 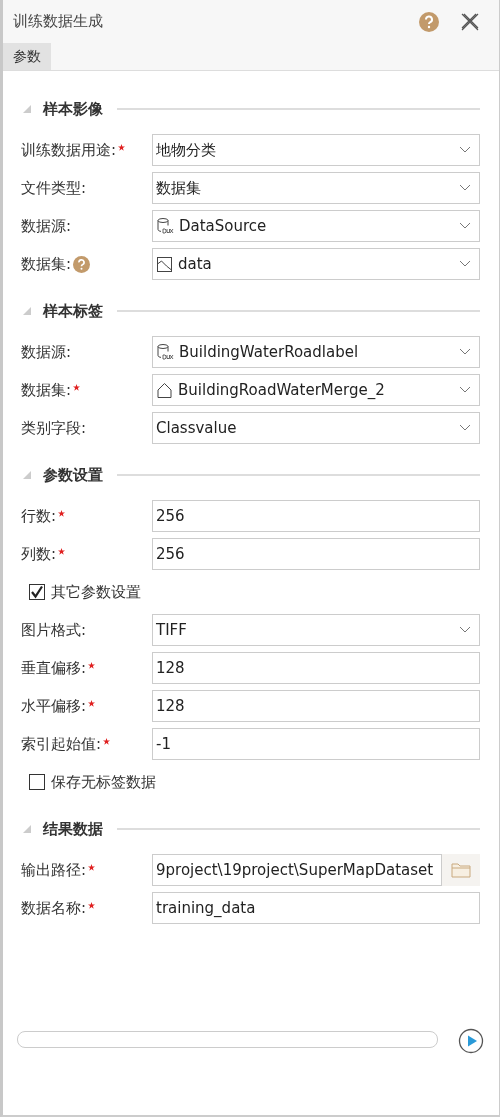 I want to click on dropdown: BuildingRoadWaterMerge_2, so click(x=316, y=390).